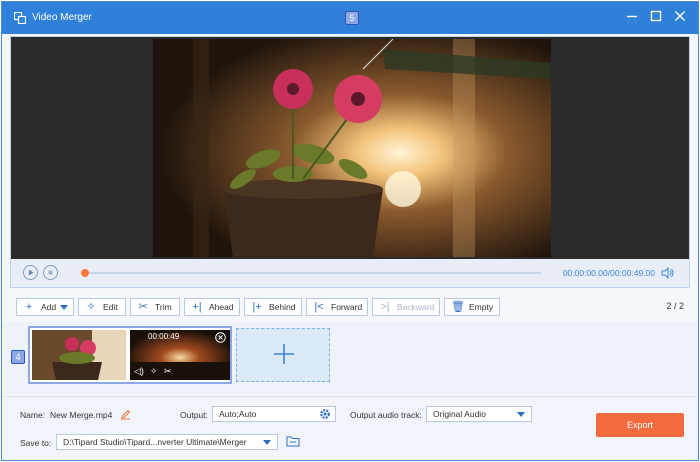 The width and height of the screenshot is (700, 462). I want to click on empty-button: 🗑 Empty, so click(472, 307).